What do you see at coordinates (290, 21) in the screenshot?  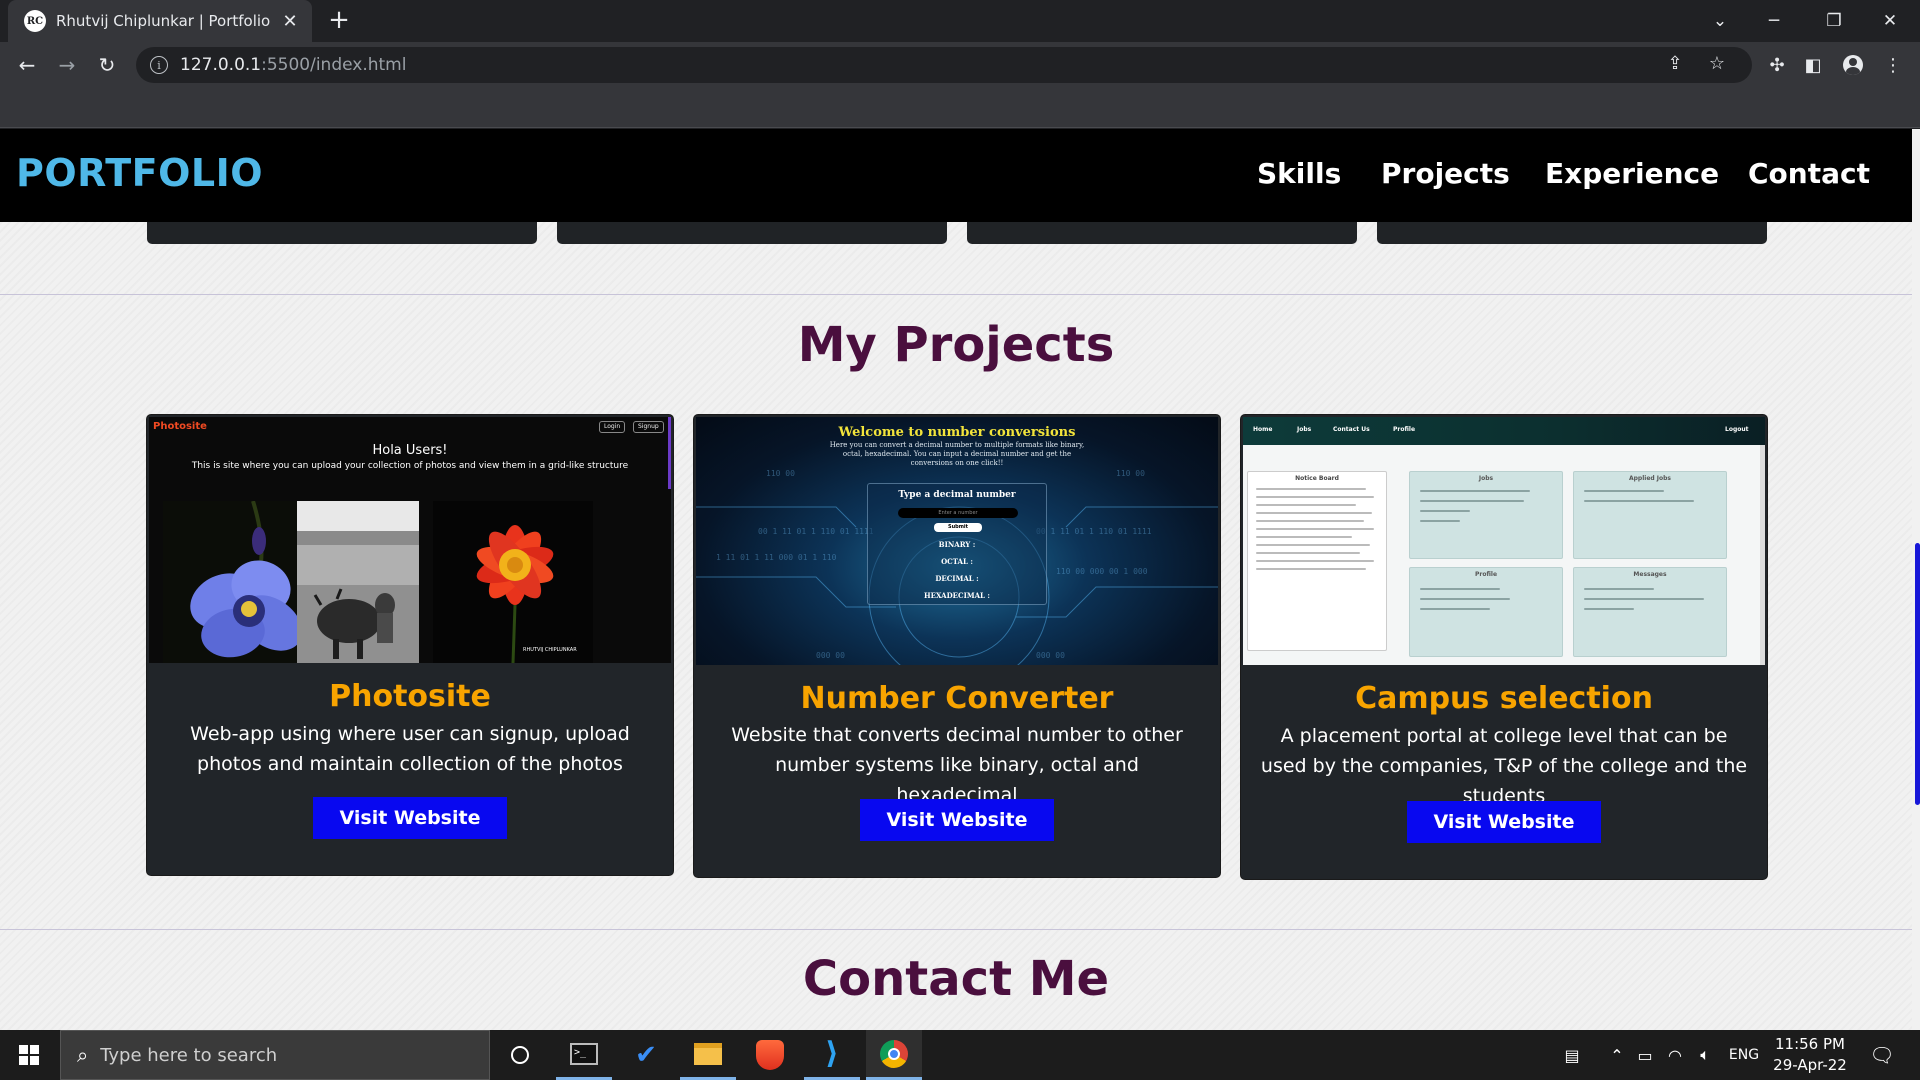 I see `tab-close-icon: ✕` at bounding box center [290, 21].